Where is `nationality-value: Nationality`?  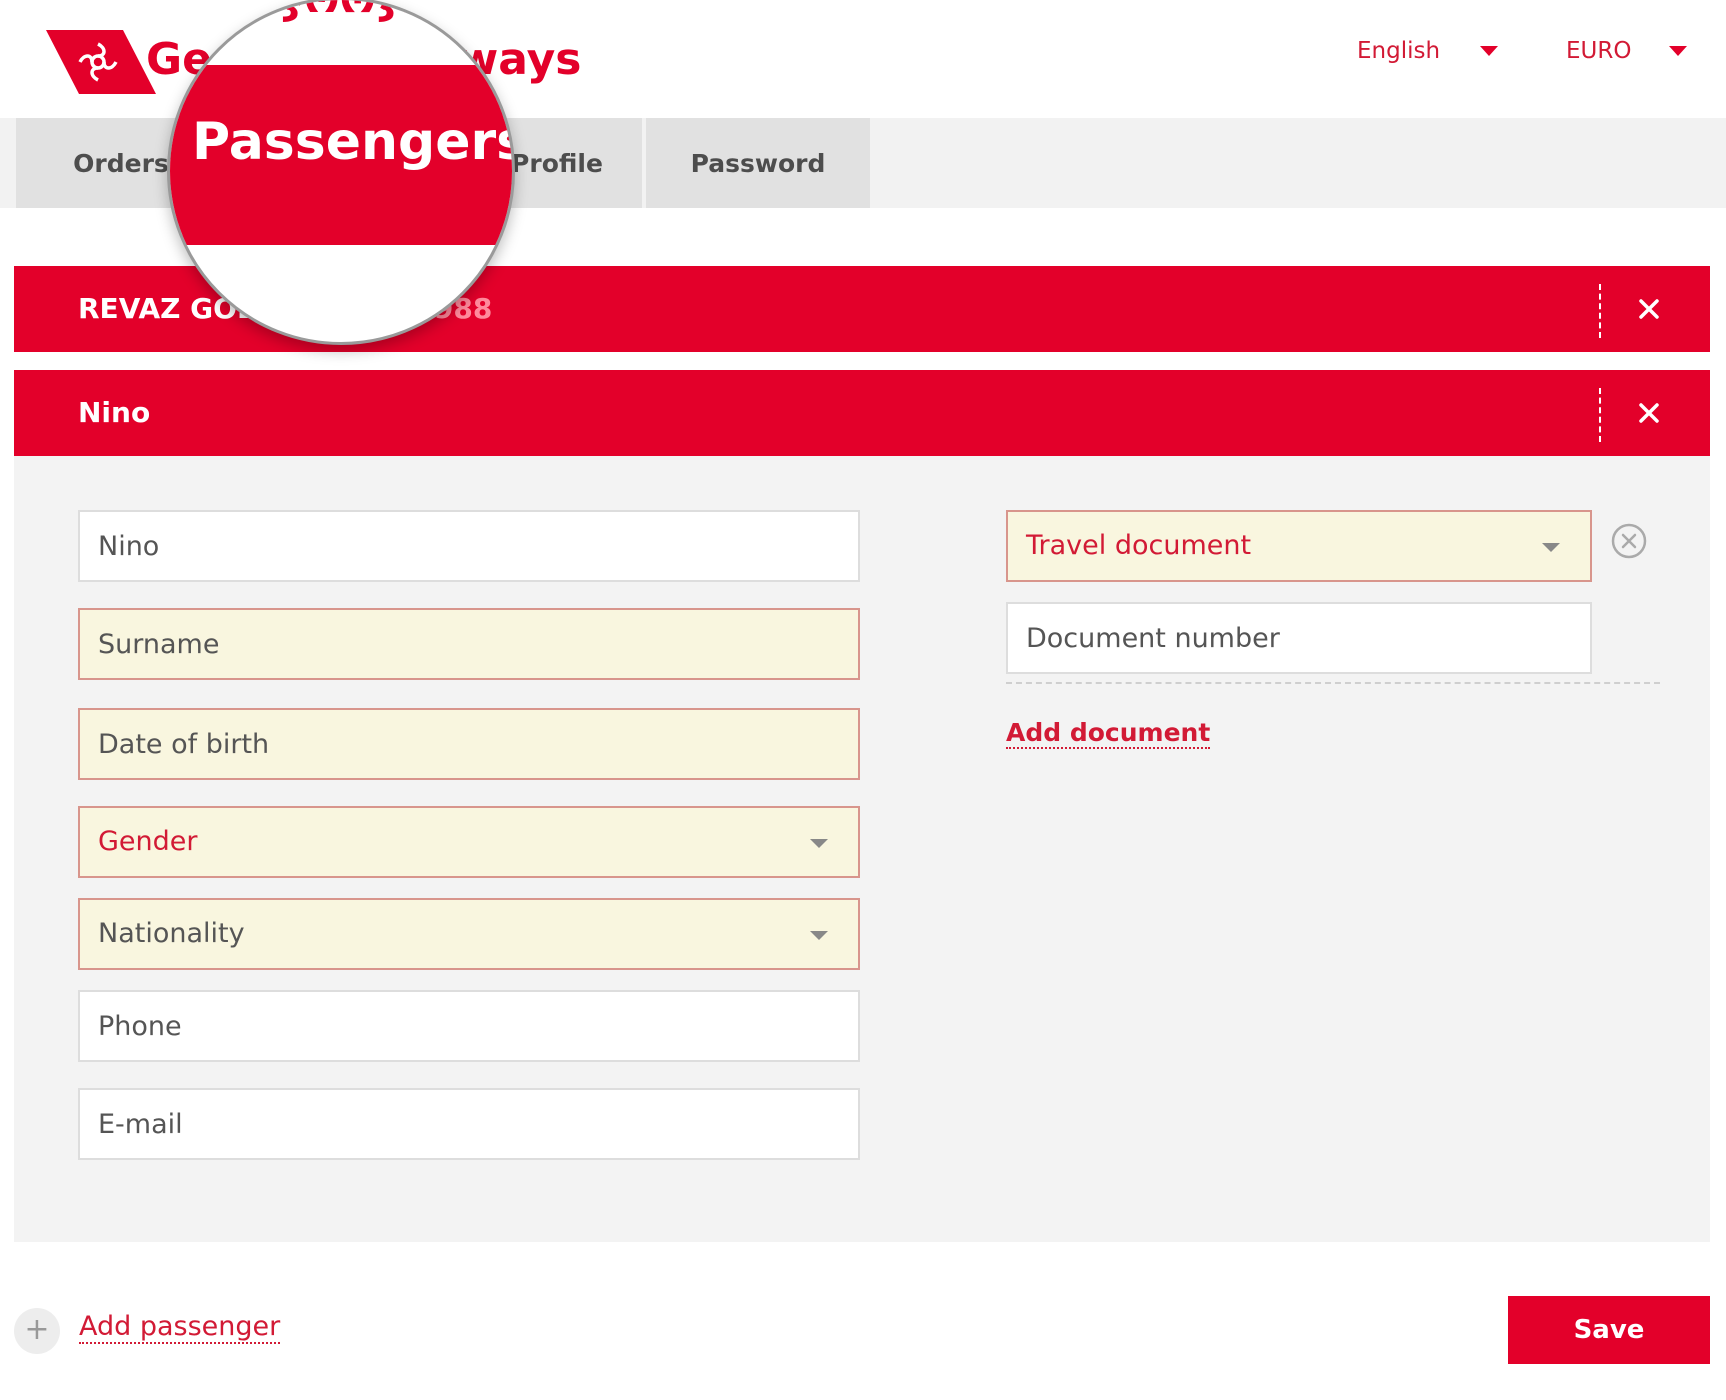 nationality-value: Nationality is located at coordinates (171, 933).